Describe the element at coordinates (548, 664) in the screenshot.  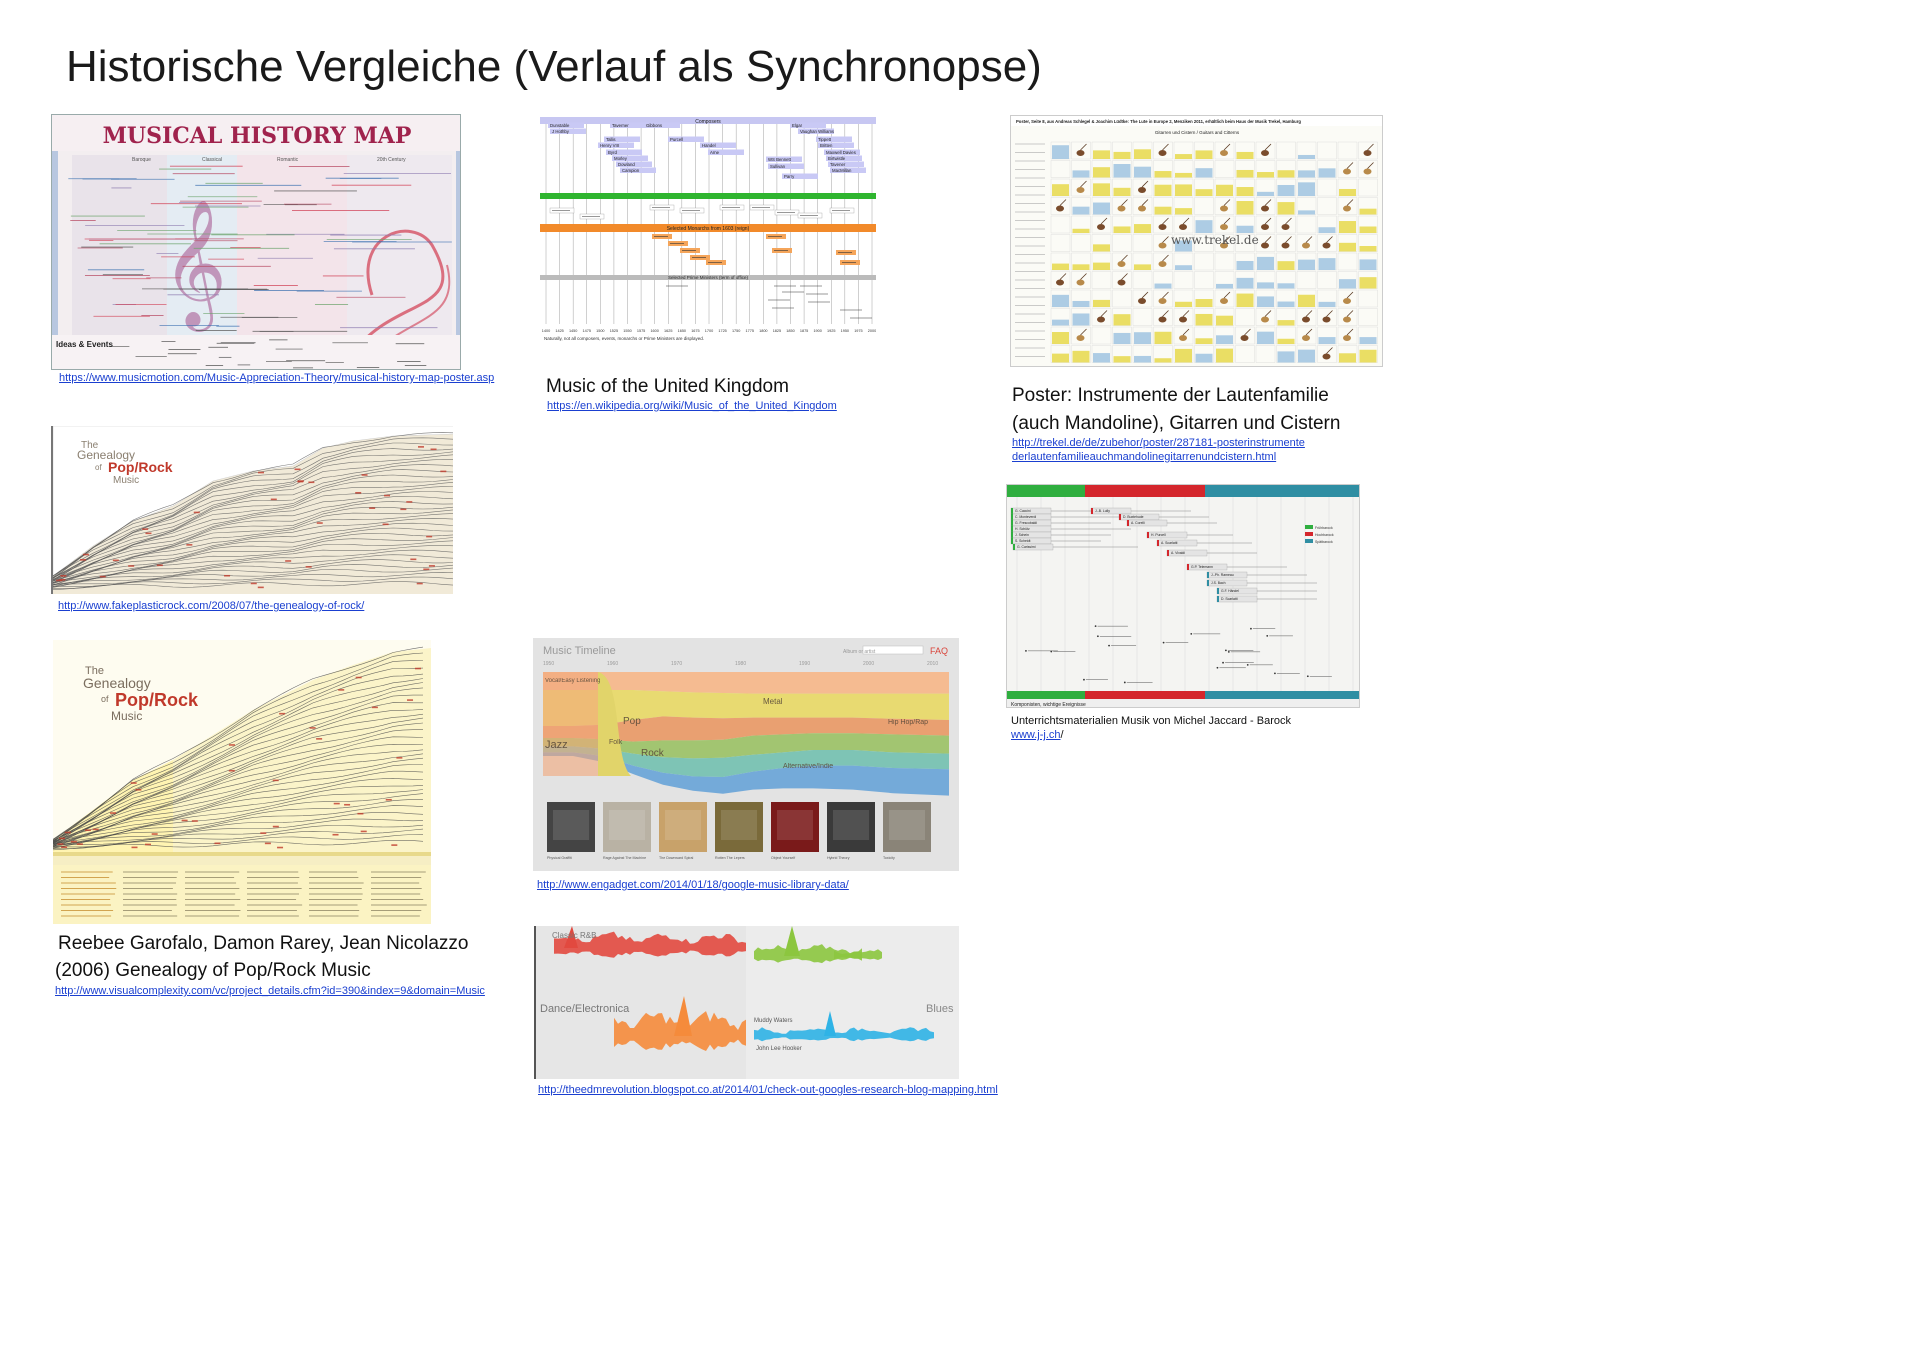
I see `music-timeline-decade: 1950` at that location.